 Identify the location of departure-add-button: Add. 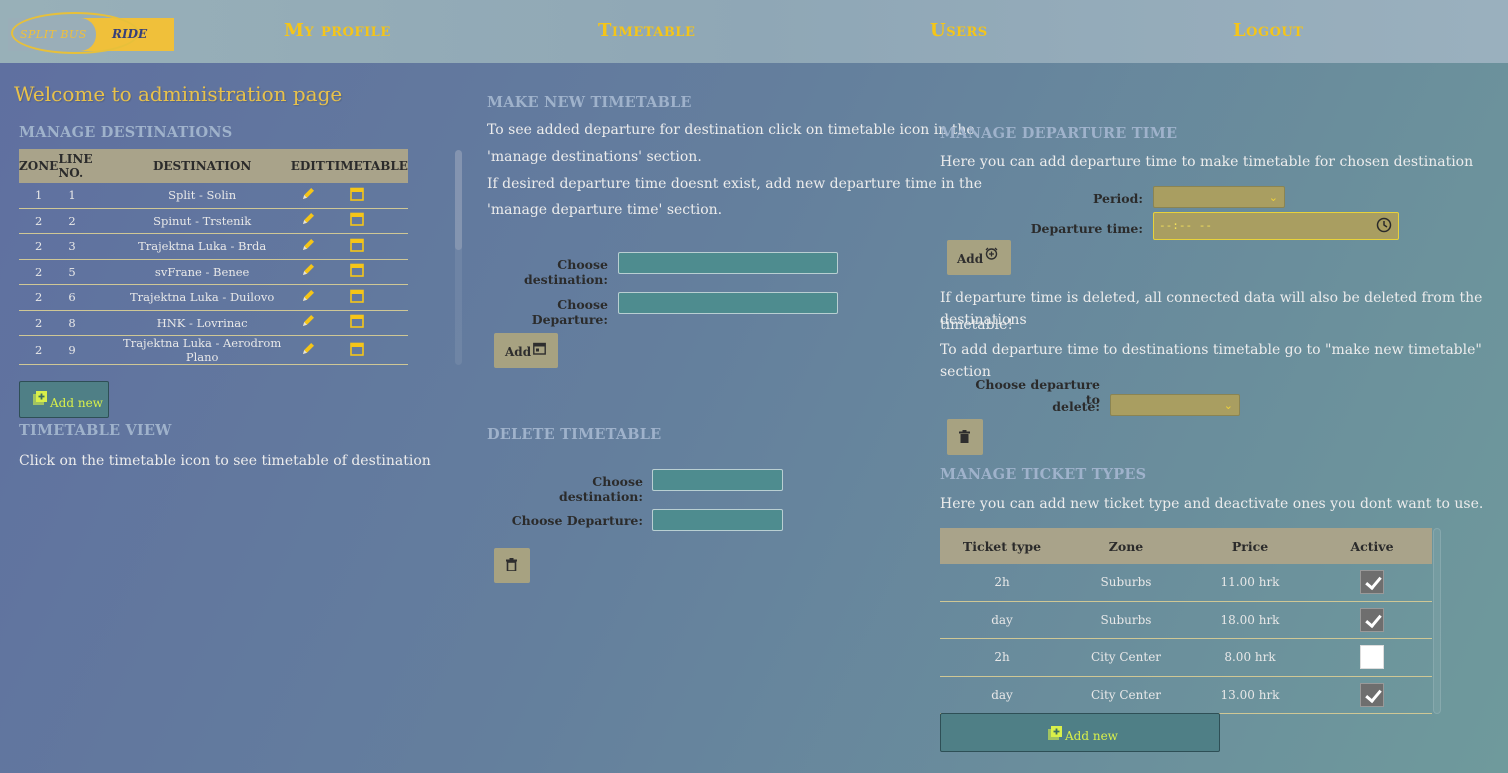
(979, 257).